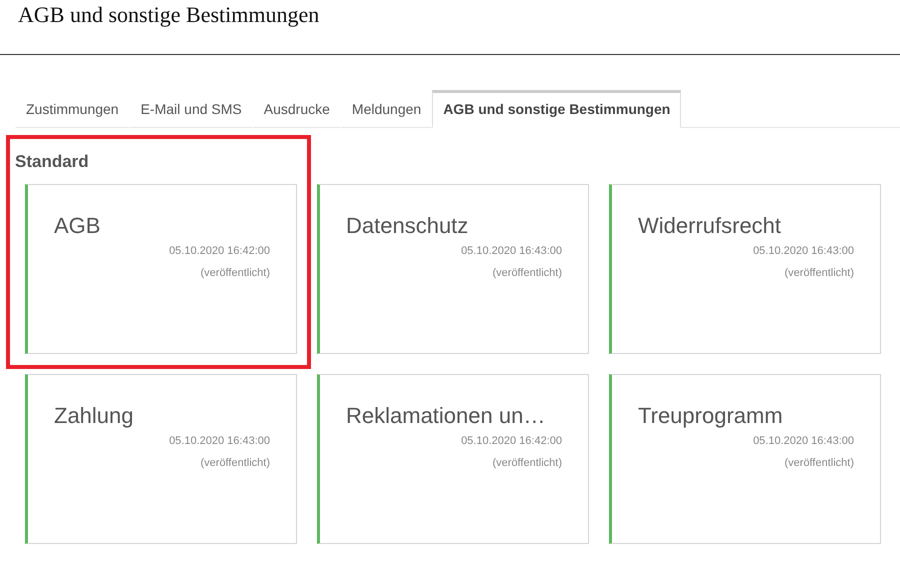 The height and width of the screenshot is (561, 900). I want to click on document-card: Widerrufsrecht 05.10.2020 16:43:00 (veröffentlicht), so click(745, 269).